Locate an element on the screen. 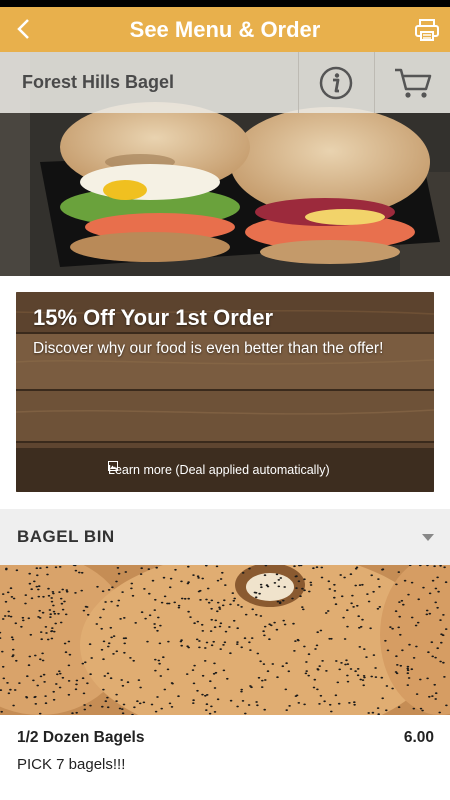  cart-icon is located at coordinates (413, 83).